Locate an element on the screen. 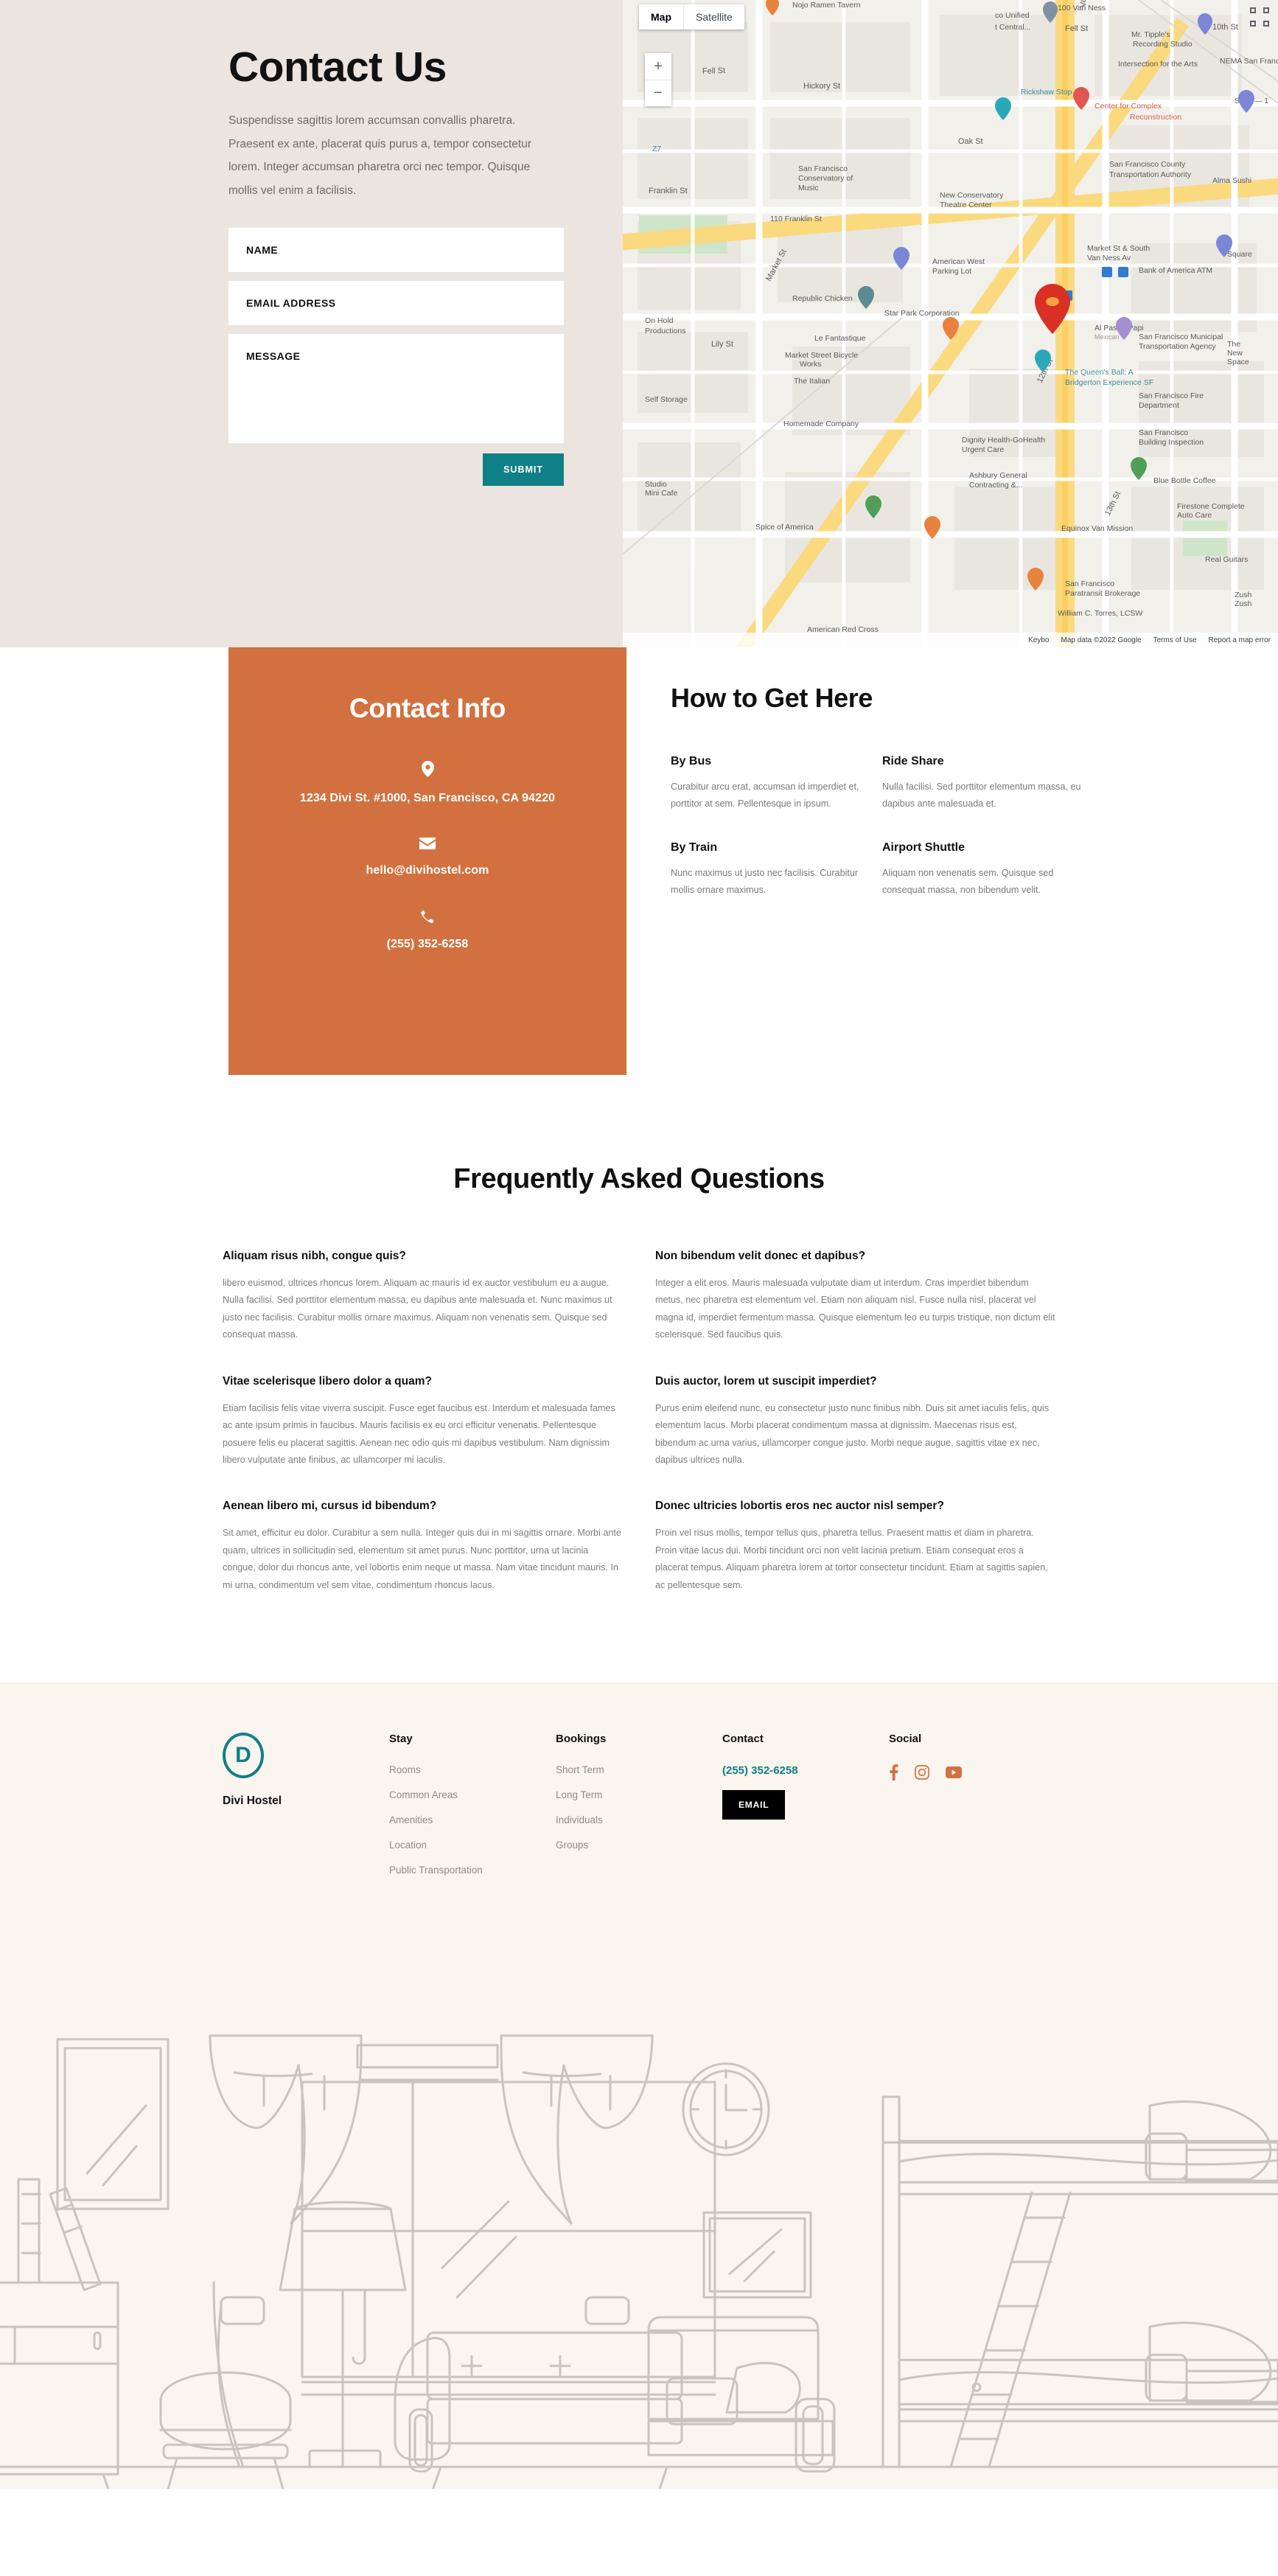 This screenshot has height=2576, width=1278. svg-text: Mexican is located at coordinates (1107, 337).